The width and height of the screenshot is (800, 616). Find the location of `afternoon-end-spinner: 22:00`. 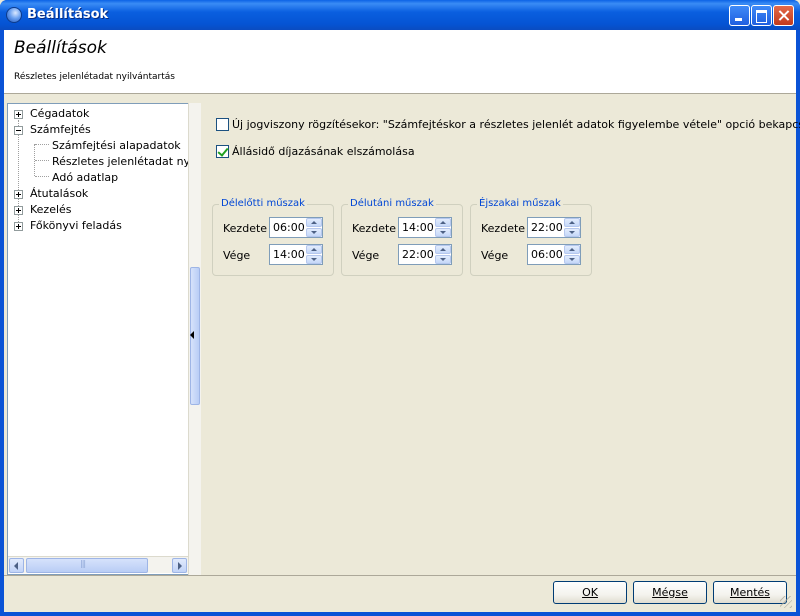

afternoon-end-spinner: 22:00 is located at coordinates (425, 254).